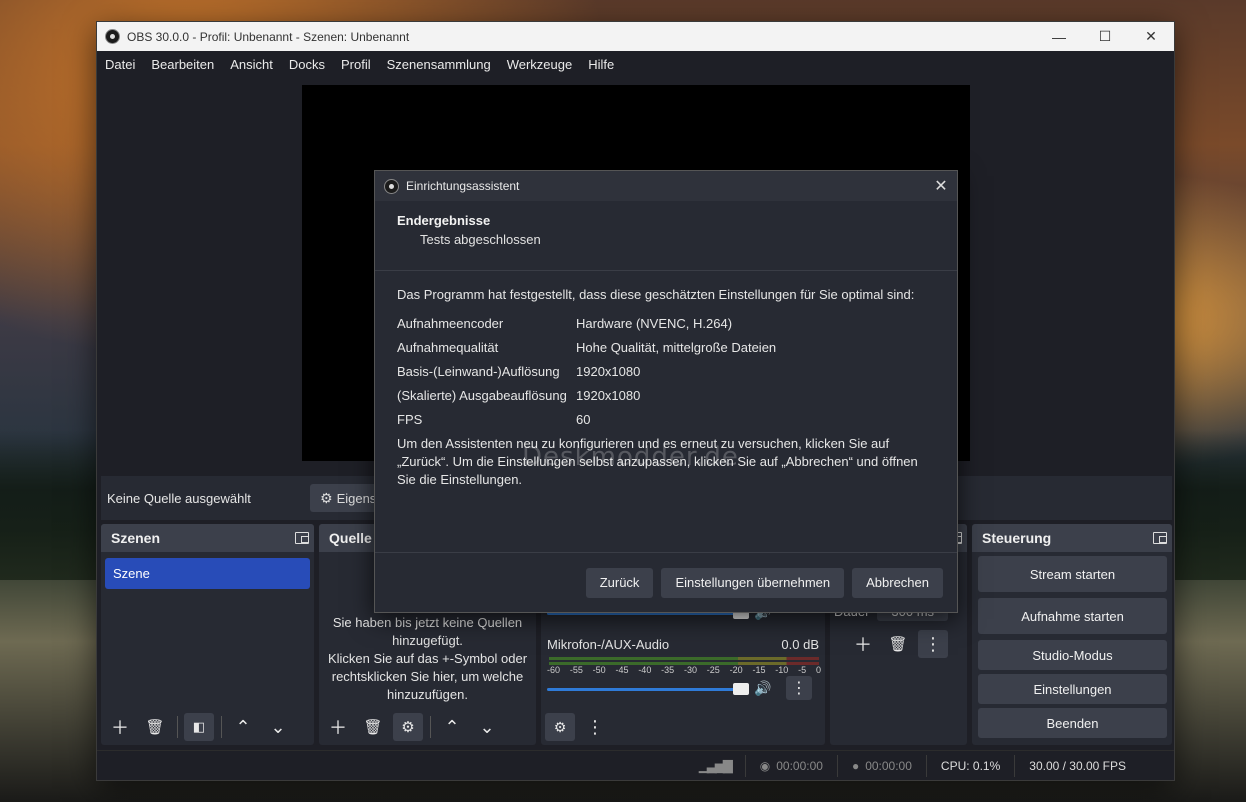  I want to click on settings-row: Aufnahmeencoder Hardware (NVENC, H.264), so click(666, 323).